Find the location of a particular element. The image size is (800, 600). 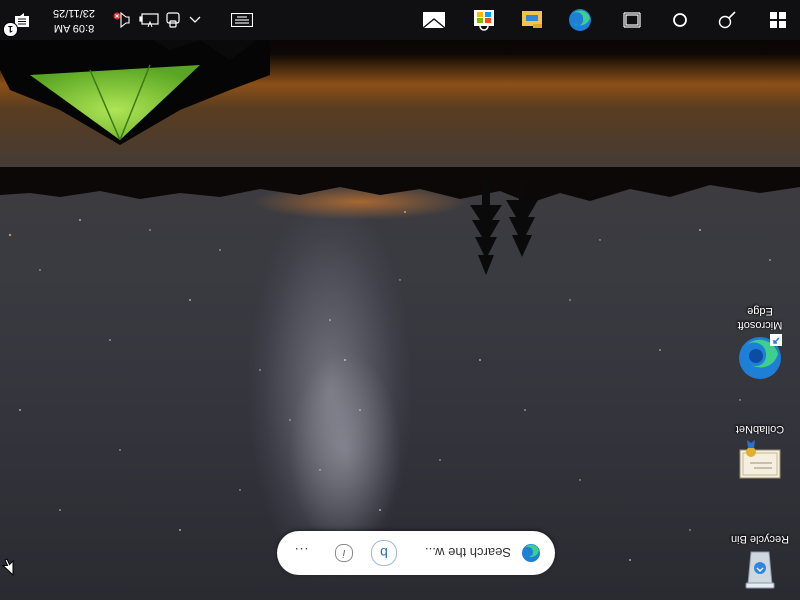

desktop-icon-collabnet: CollabNet is located at coordinates (760, 454).